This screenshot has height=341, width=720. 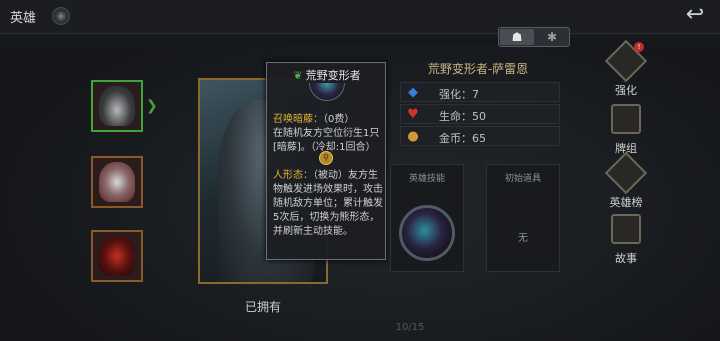 I want to click on menu-enhance-label: 强化, so click(x=626, y=90).